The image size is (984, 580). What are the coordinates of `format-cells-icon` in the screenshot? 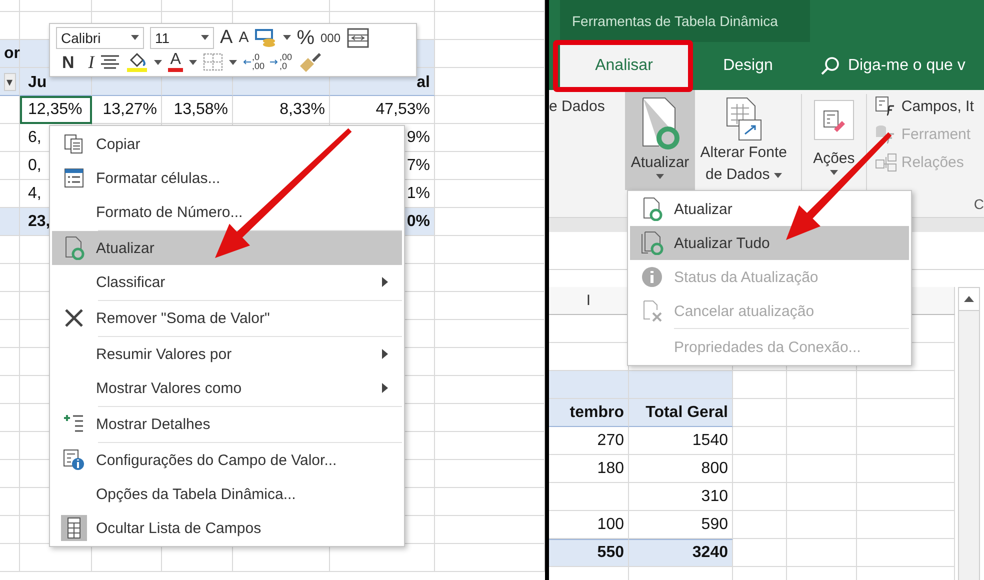 It's located at (74, 178).